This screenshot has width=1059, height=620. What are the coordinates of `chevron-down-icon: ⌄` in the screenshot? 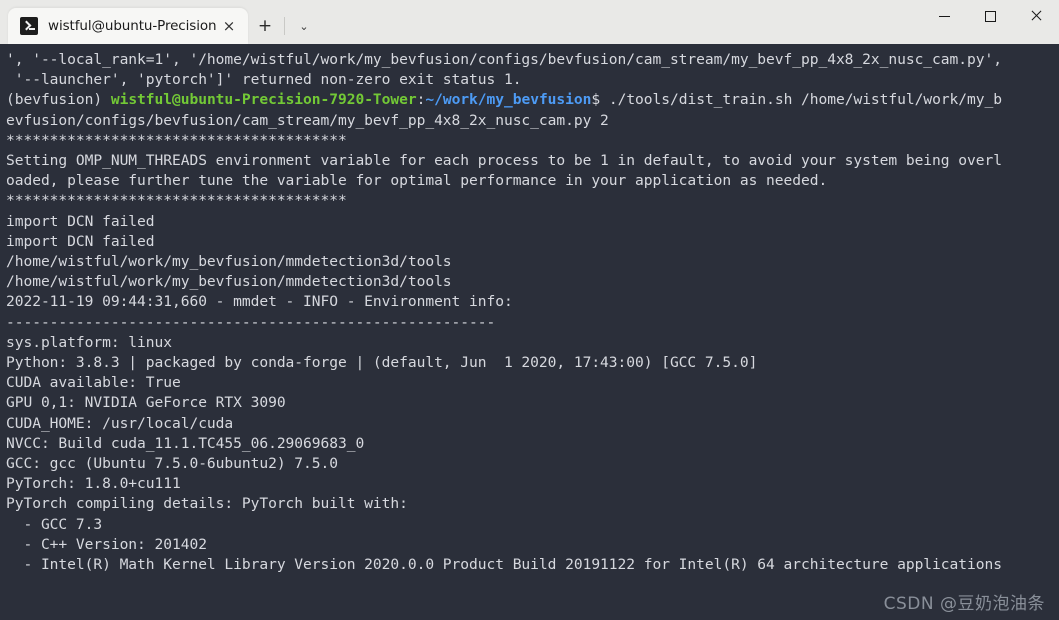 It's located at (304, 26).